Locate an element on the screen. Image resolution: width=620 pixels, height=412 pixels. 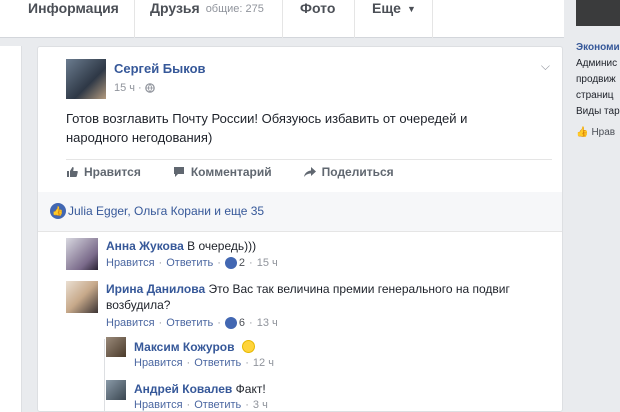
comment-label: Комментарий is located at coordinates (231, 172).